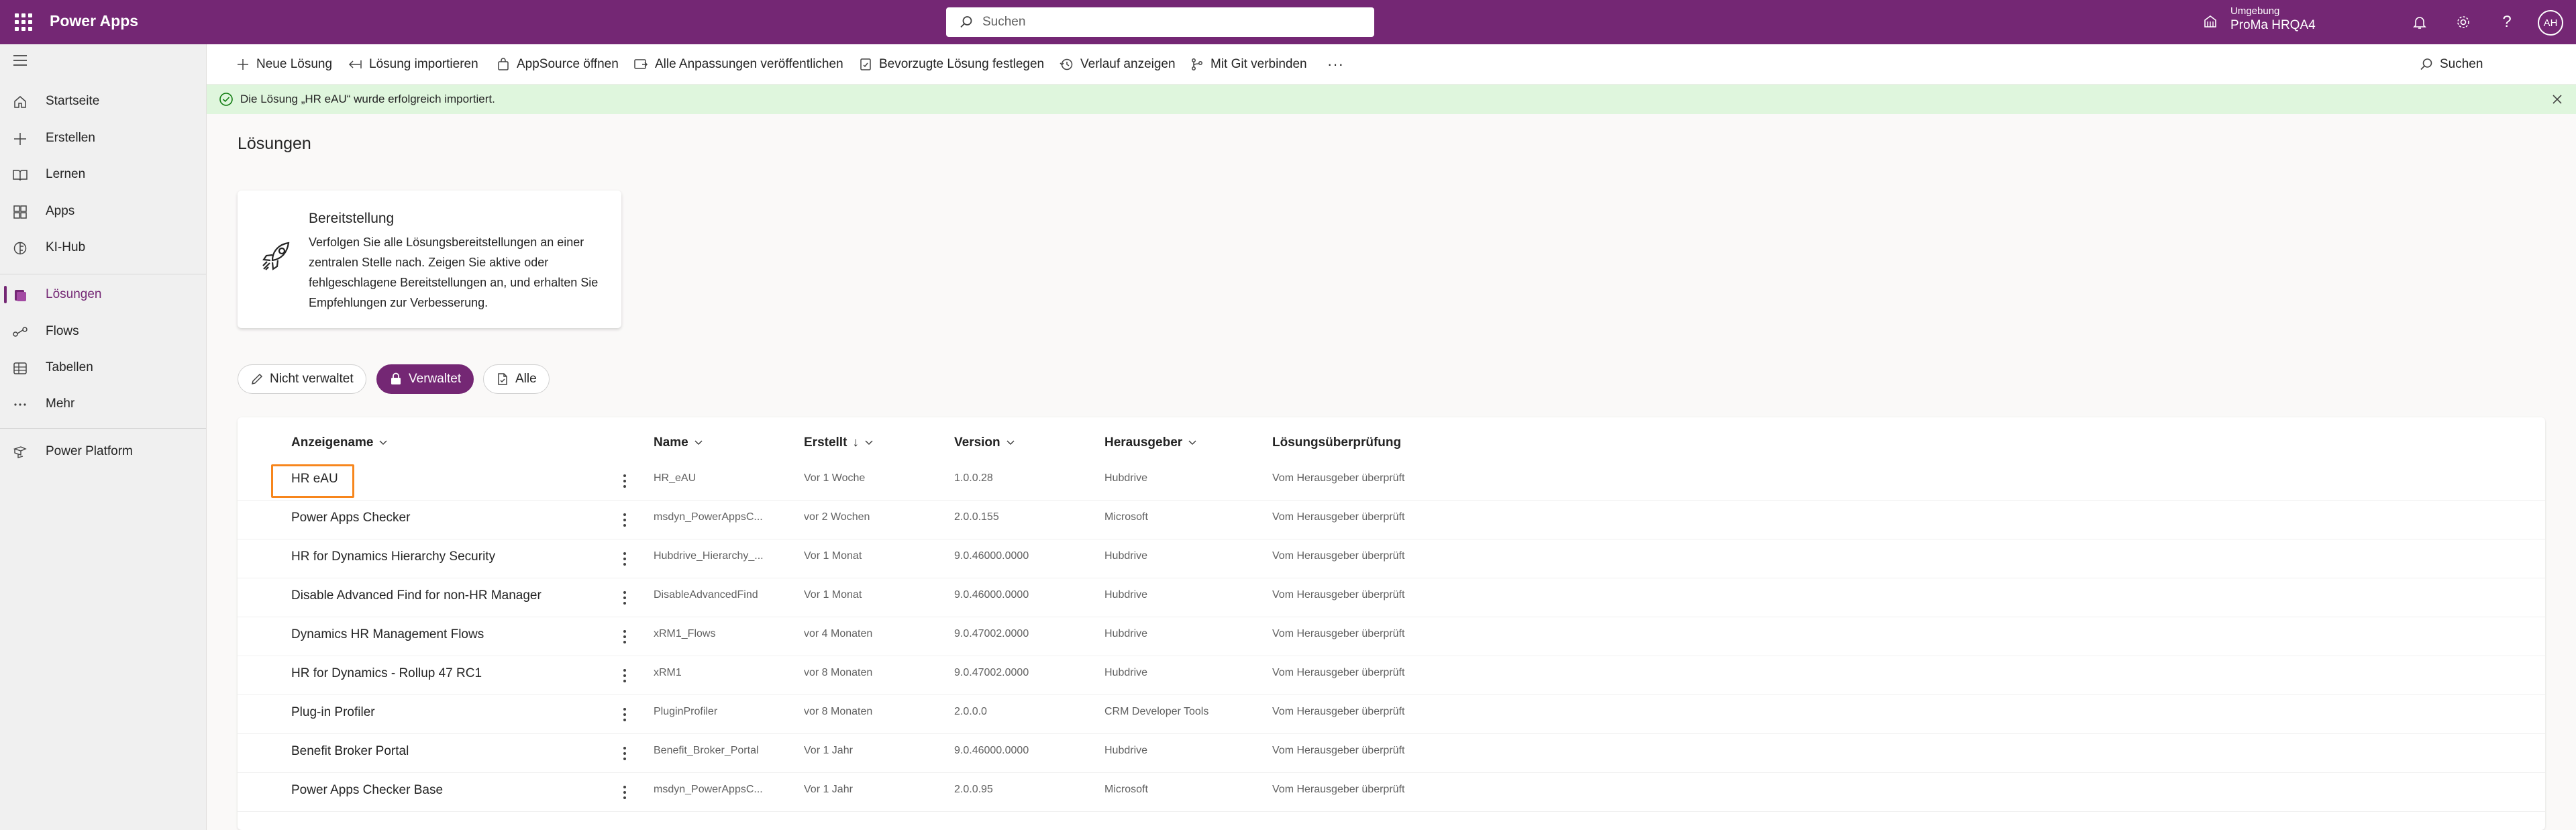 The height and width of the screenshot is (830, 2576). Describe the element at coordinates (839, 442) in the screenshot. I see `column-header-created: Erstellt ↓` at that location.